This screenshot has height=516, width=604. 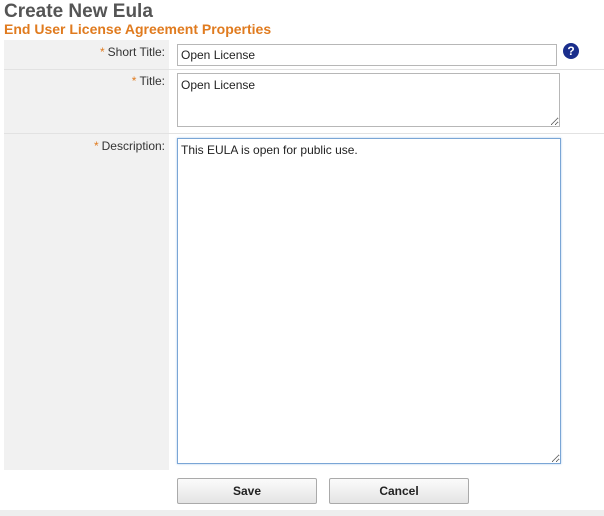 What do you see at coordinates (399, 491) in the screenshot?
I see `cancel-button: Cancel` at bounding box center [399, 491].